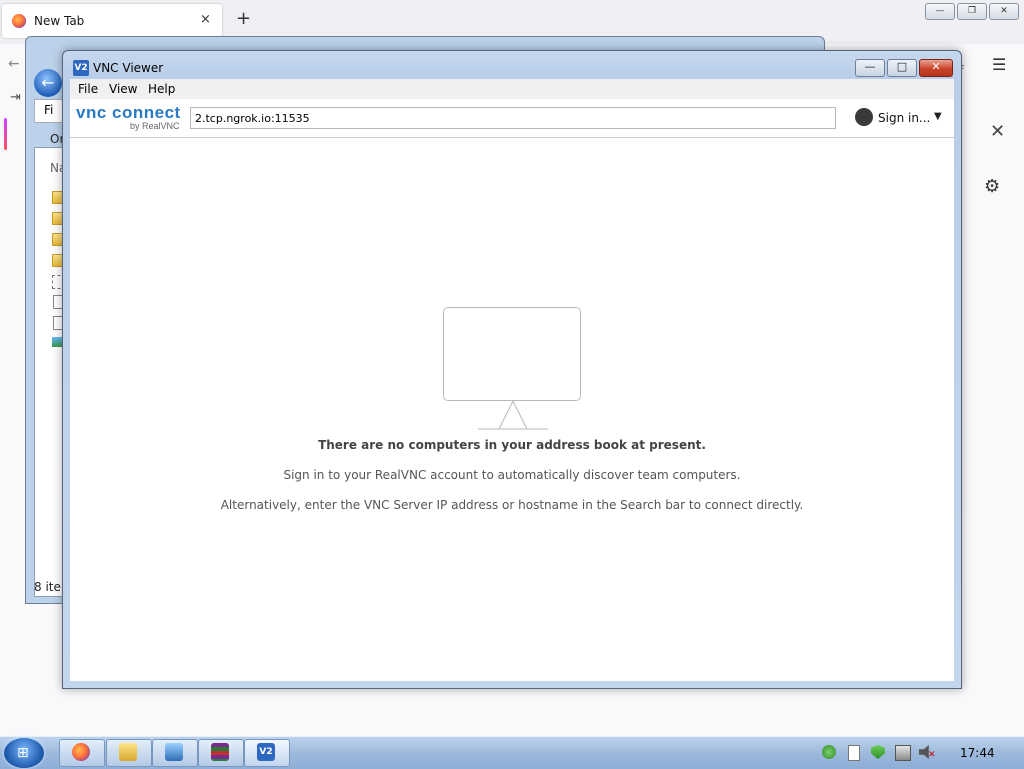  Describe the element at coordinates (5, 134) in the screenshot. I see `accent-bar` at that location.